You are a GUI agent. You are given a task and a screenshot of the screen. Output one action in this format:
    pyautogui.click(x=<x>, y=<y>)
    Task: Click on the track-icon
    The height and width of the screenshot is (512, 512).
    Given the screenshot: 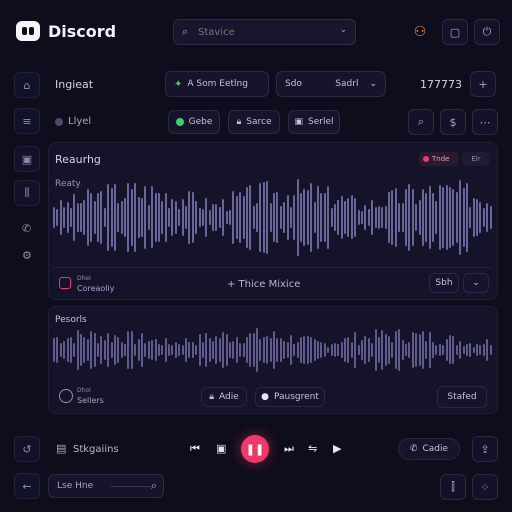 What is the action you would take?
    pyautogui.click(x=65, y=283)
    